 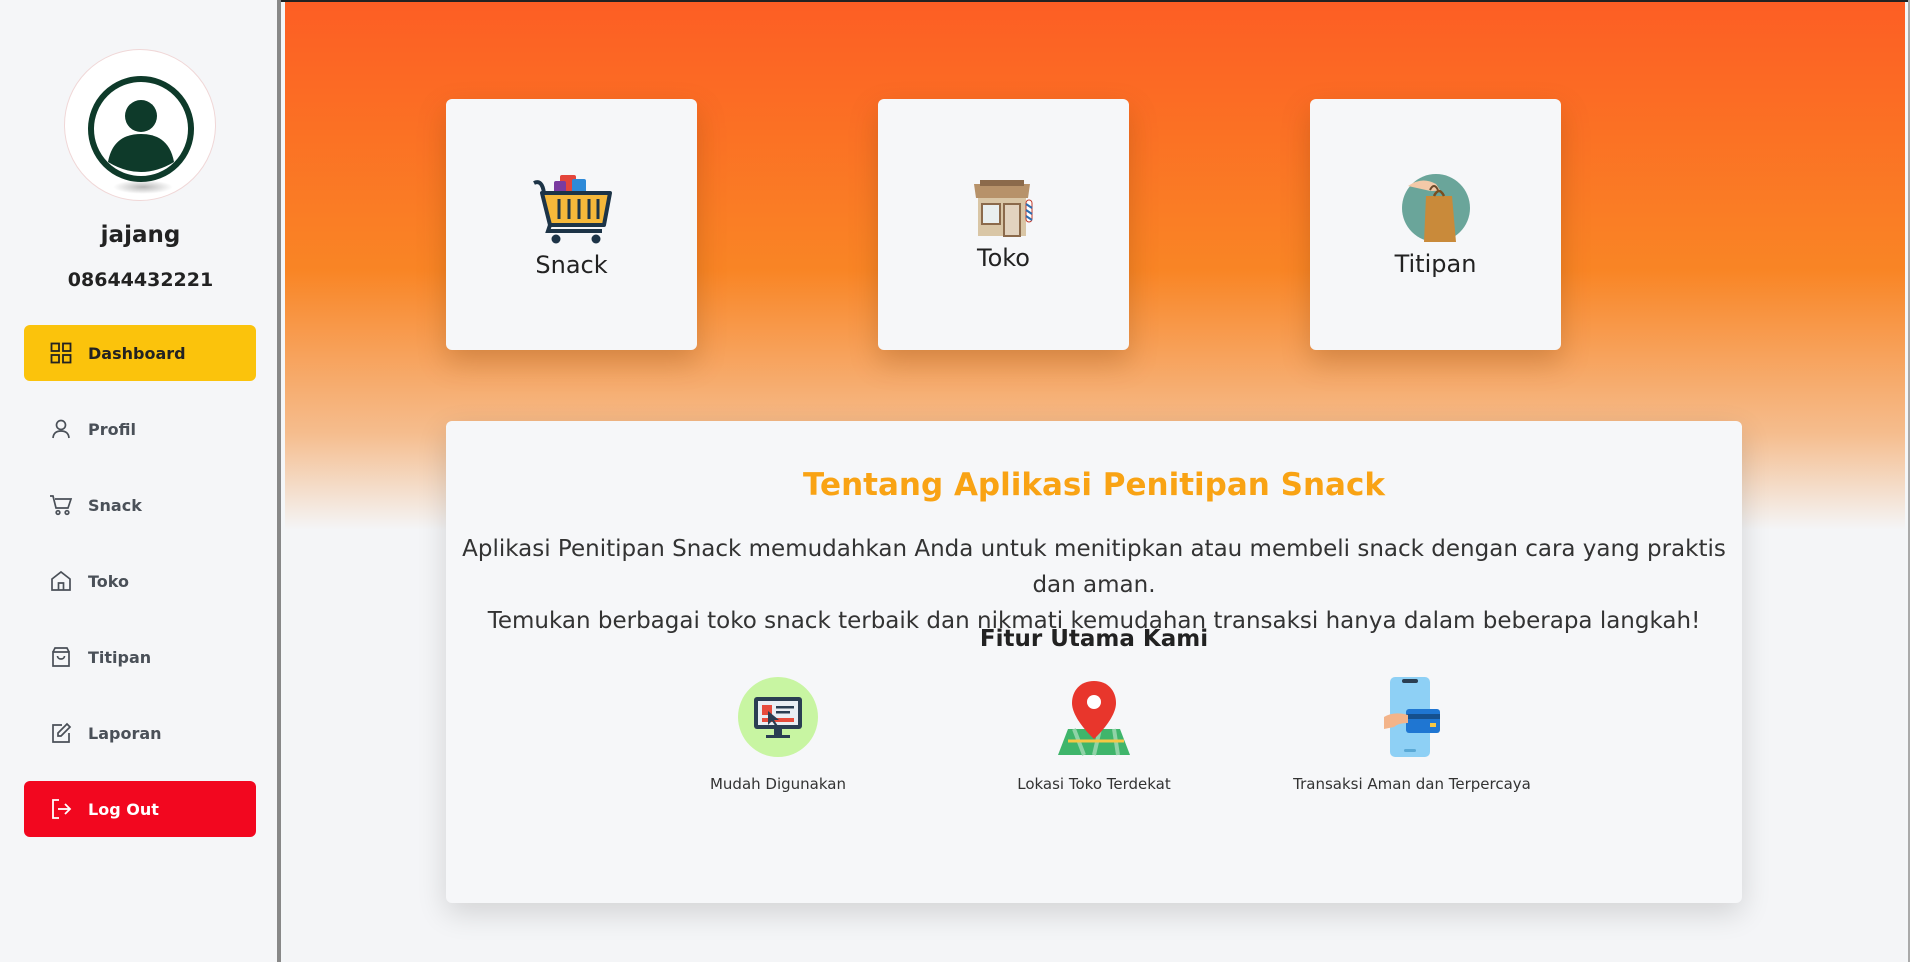 I want to click on feature-label: Lokasi Toko Terdekat, so click(x=1094, y=784).